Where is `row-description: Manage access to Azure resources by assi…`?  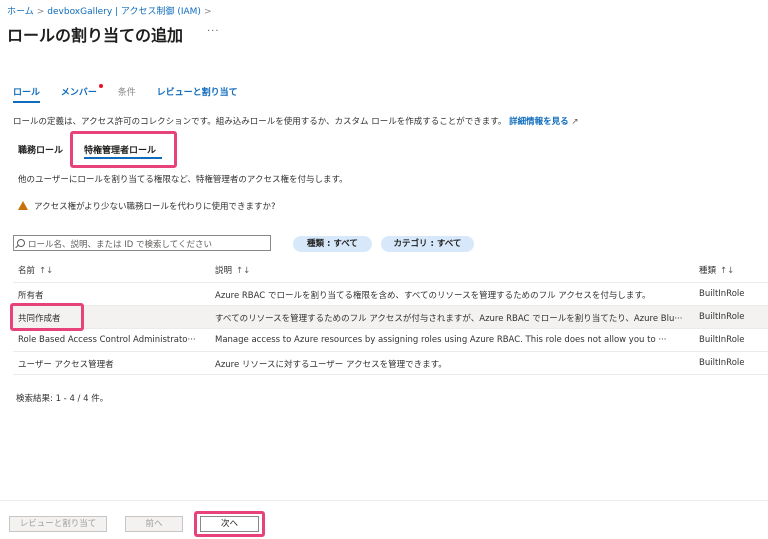
row-description: Manage access to Azure resources by assi… is located at coordinates (441, 340).